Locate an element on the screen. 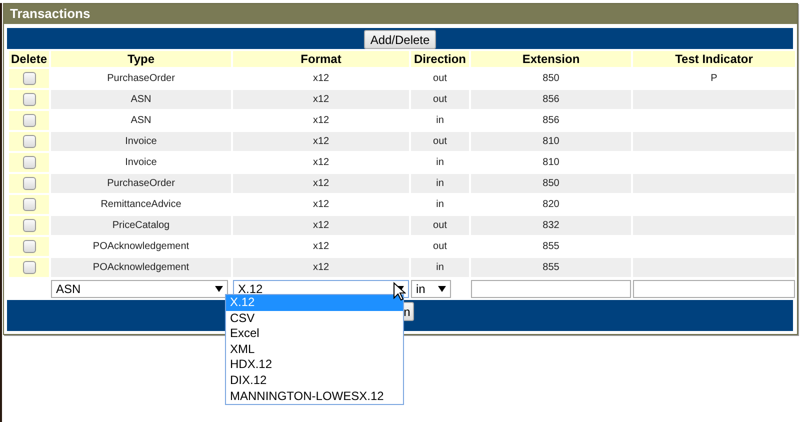  direction-select: in is located at coordinates (431, 289).